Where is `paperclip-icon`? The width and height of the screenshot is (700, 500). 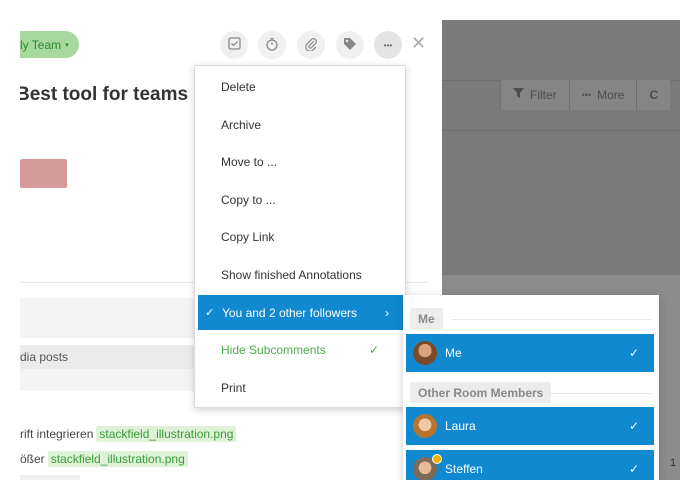
paperclip-icon is located at coordinates (311, 45).